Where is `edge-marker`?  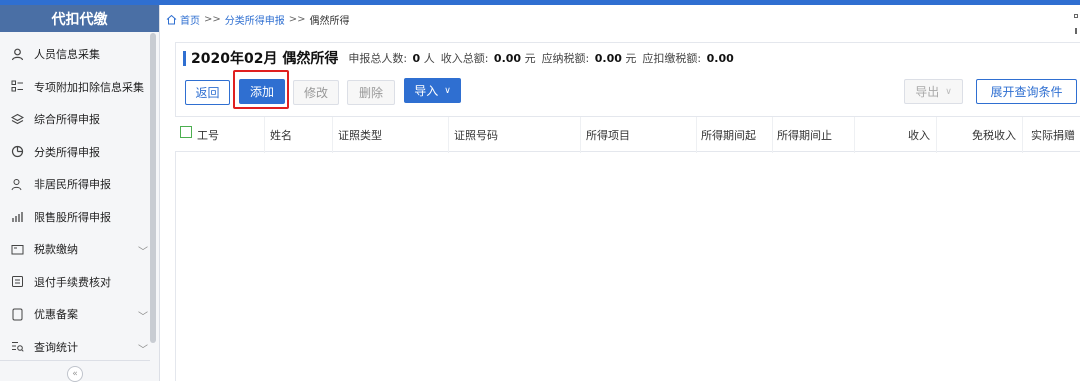 edge-marker is located at coordinates (1076, 31).